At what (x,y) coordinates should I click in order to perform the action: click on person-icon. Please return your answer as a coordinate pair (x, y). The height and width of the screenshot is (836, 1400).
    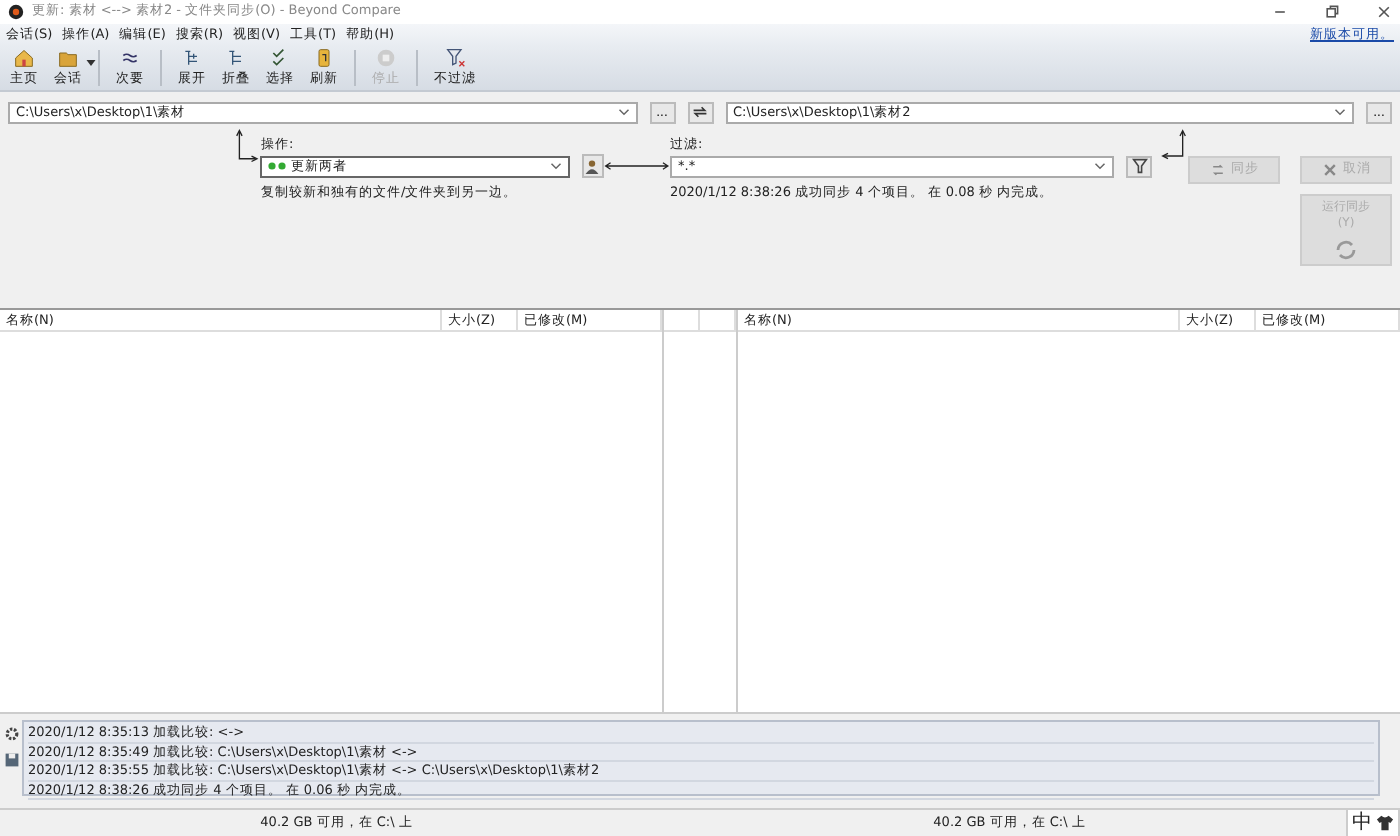
    Looking at the image, I should click on (592, 165).